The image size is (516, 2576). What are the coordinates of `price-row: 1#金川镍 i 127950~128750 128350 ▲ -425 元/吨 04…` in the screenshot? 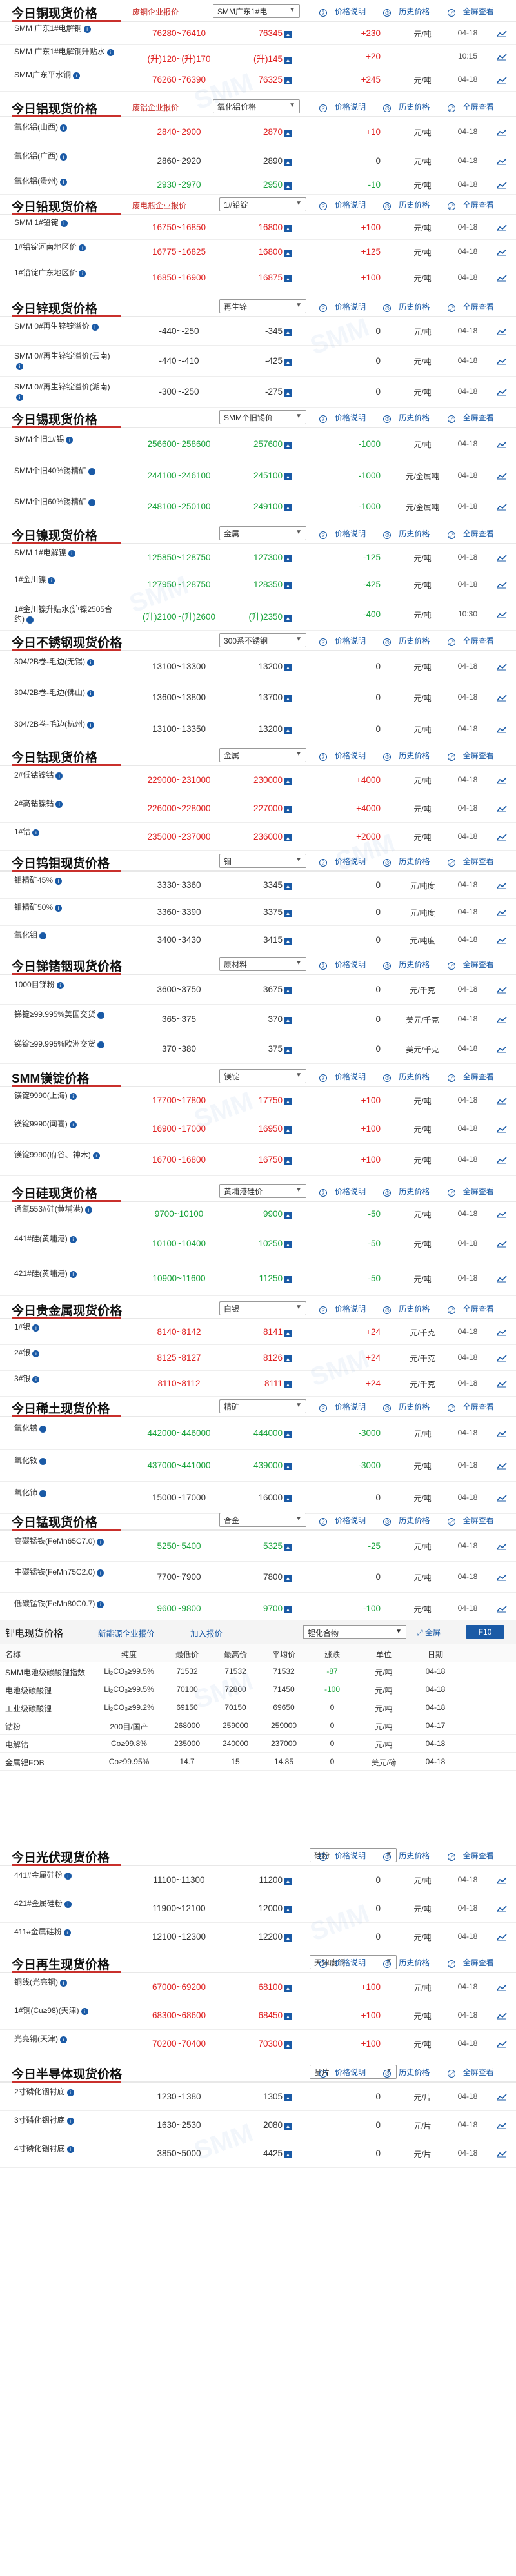 It's located at (258, 584).